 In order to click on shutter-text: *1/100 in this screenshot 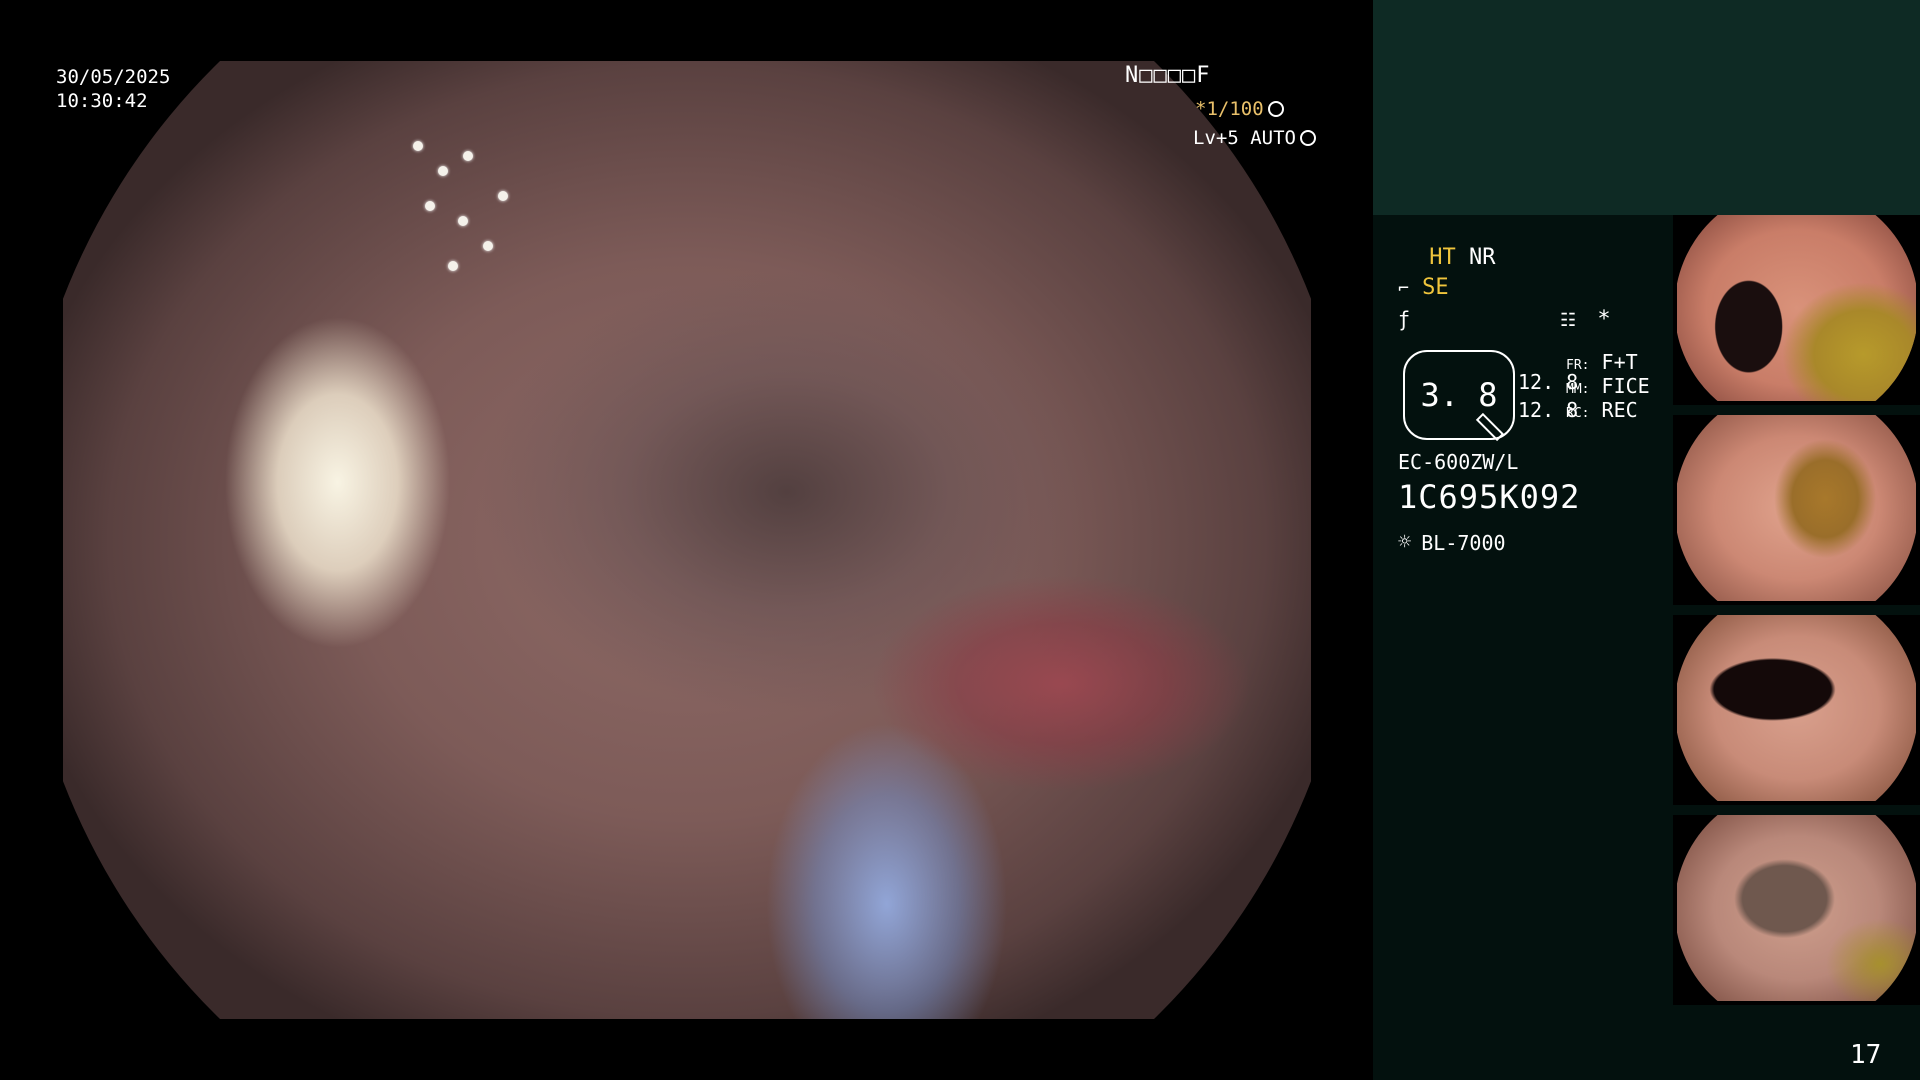, I will do `click(1229, 109)`.